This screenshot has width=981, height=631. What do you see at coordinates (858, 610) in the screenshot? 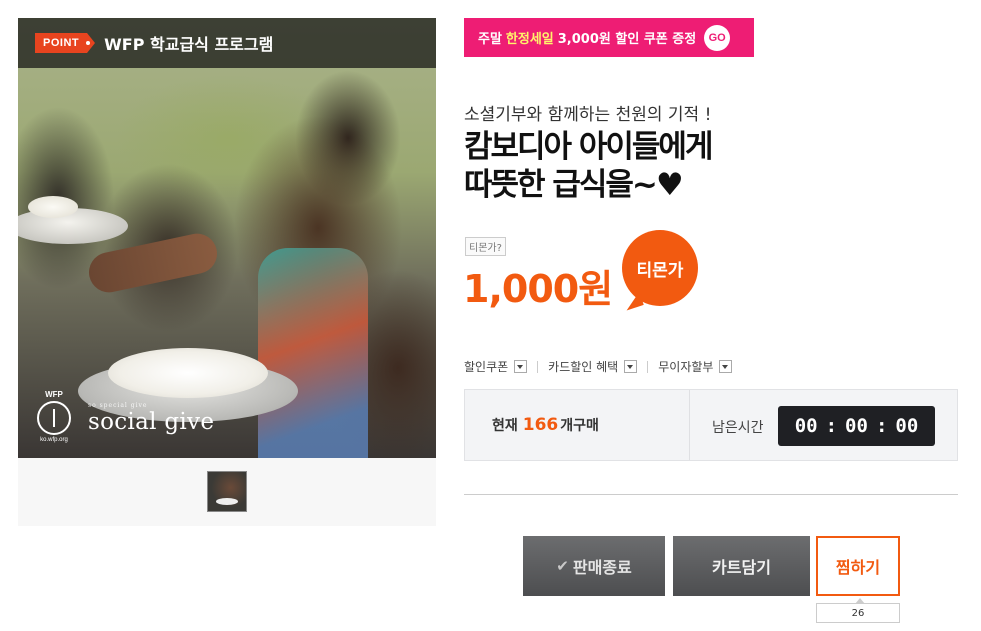
I see `wishlist-count: 26` at bounding box center [858, 610].